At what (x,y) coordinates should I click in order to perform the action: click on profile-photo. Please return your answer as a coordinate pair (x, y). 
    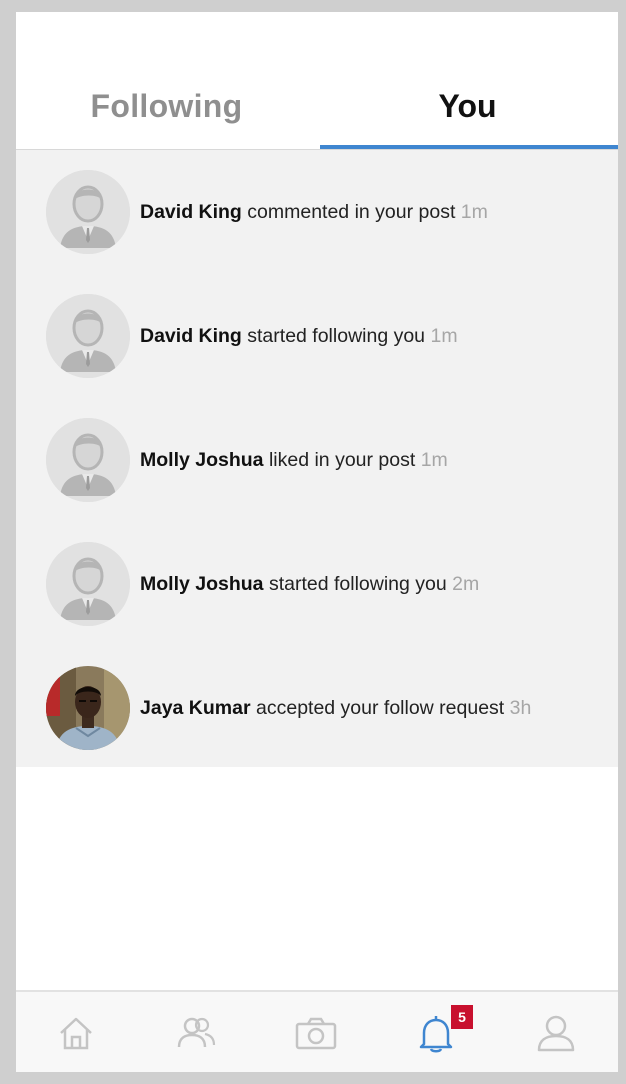
    Looking at the image, I should click on (88, 708).